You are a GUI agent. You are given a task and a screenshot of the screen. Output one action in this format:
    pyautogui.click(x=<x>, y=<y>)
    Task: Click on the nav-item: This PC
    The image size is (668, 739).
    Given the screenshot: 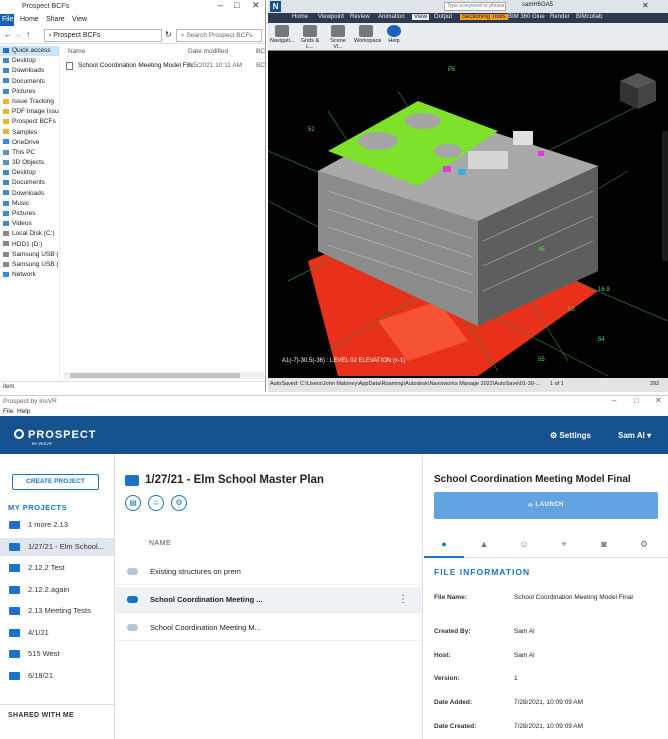 What is the action you would take?
    pyautogui.click(x=29, y=153)
    